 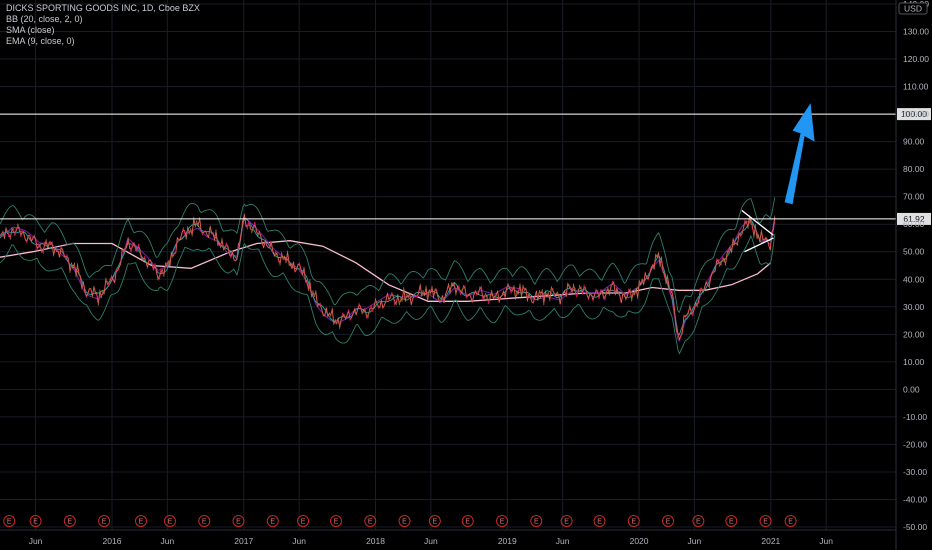 What do you see at coordinates (103, 30) in the screenshot?
I see `sma-indicator-label: SMA (close)` at bounding box center [103, 30].